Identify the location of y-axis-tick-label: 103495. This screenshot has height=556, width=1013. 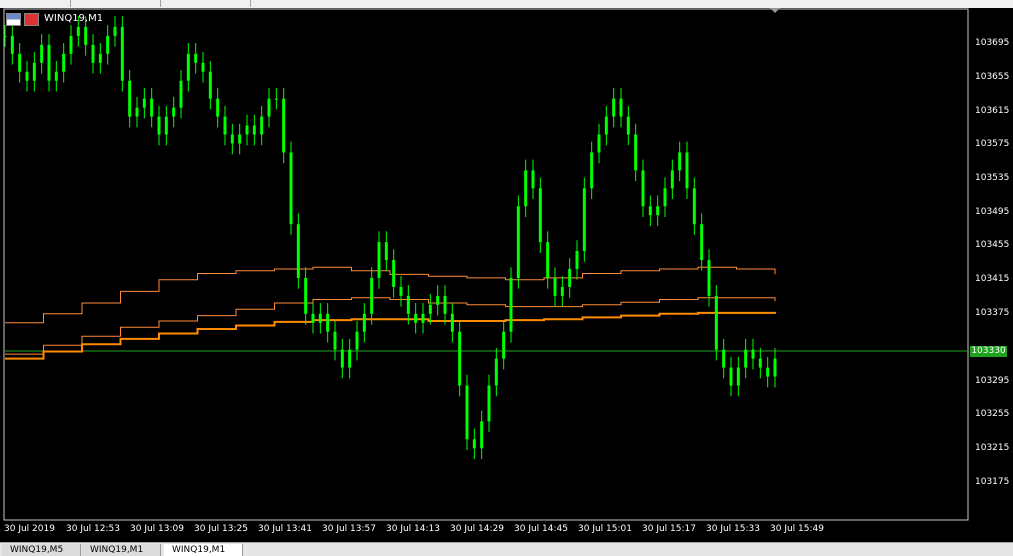
(992, 212).